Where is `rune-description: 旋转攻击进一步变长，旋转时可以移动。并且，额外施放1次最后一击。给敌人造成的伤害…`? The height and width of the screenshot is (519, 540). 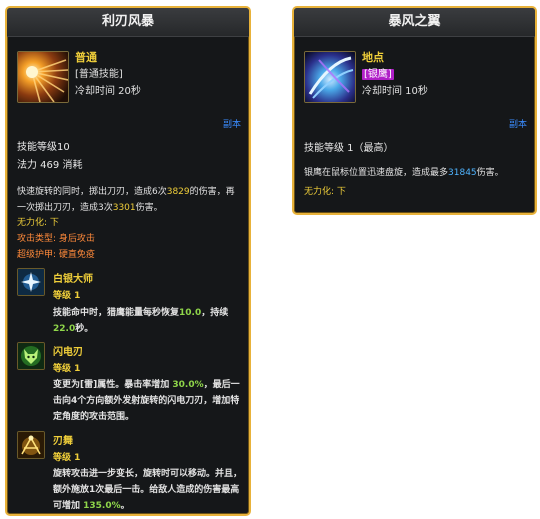 rune-description: 旋转攻击进一步变长，旋转时可以移动。并且，额外施放1次最后一击。给敌人造成的伤害… is located at coordinates (148, 490).